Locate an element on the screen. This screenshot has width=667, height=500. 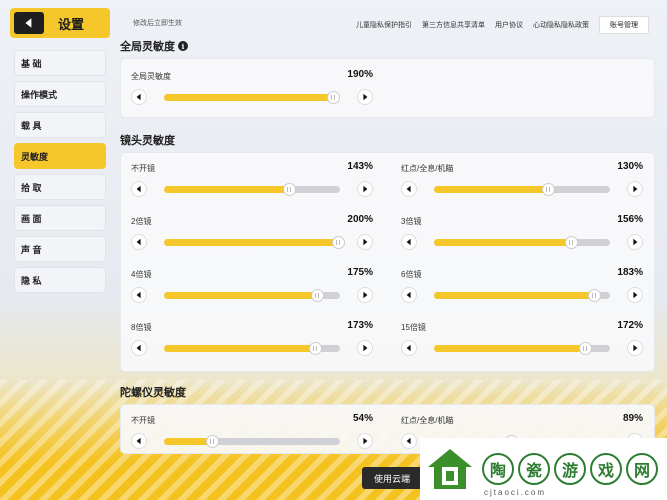
watermark: 陶瓷游戏网 cjtaoci.com is located at coordinates (543, 469).